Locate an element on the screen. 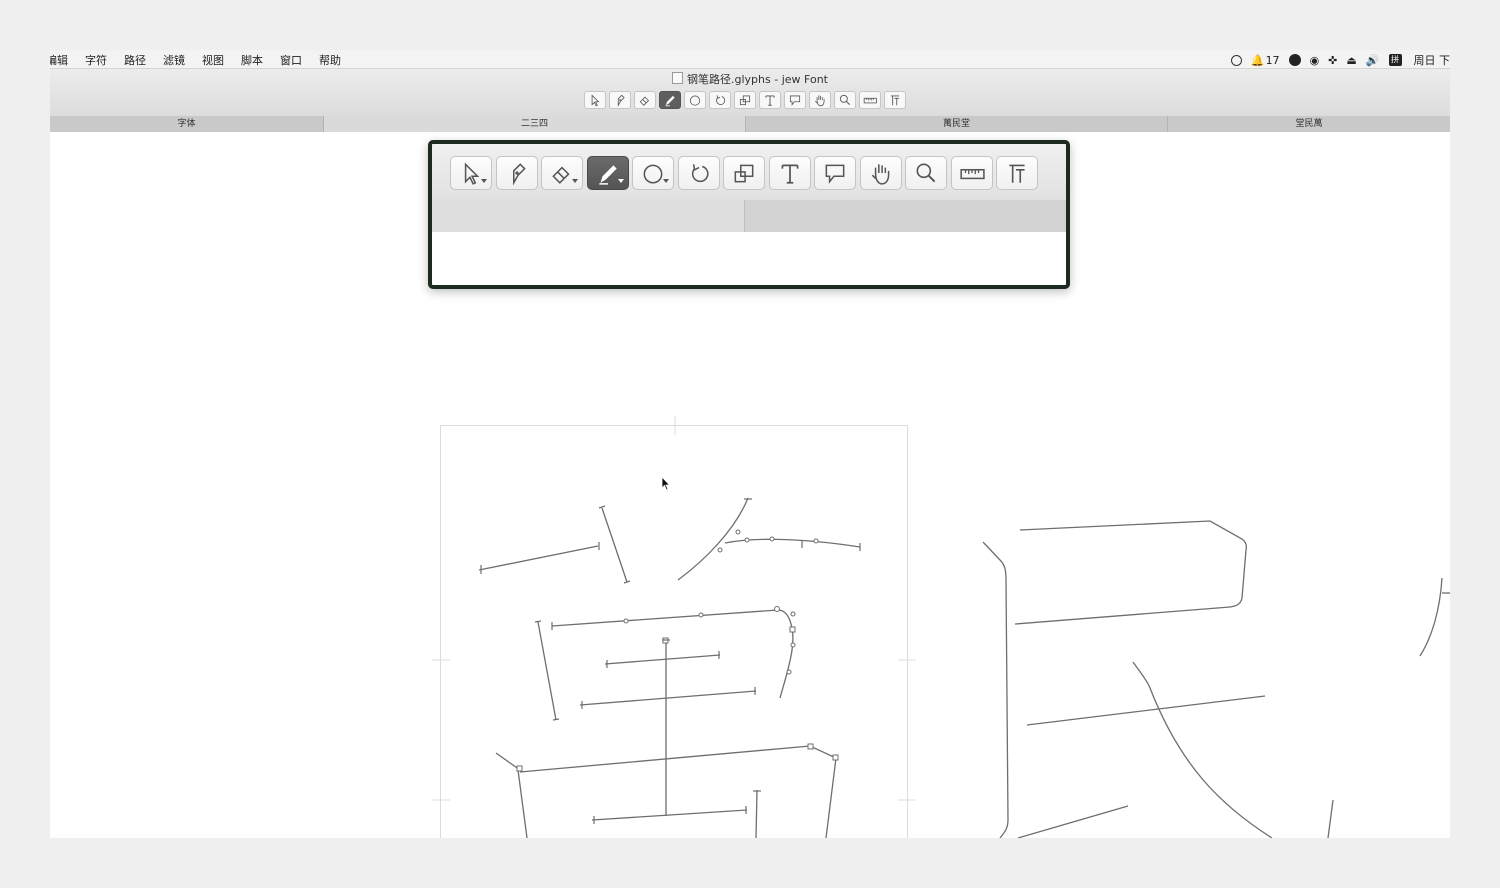  zoomed-tab-selected is located at coordinates (588, 216).